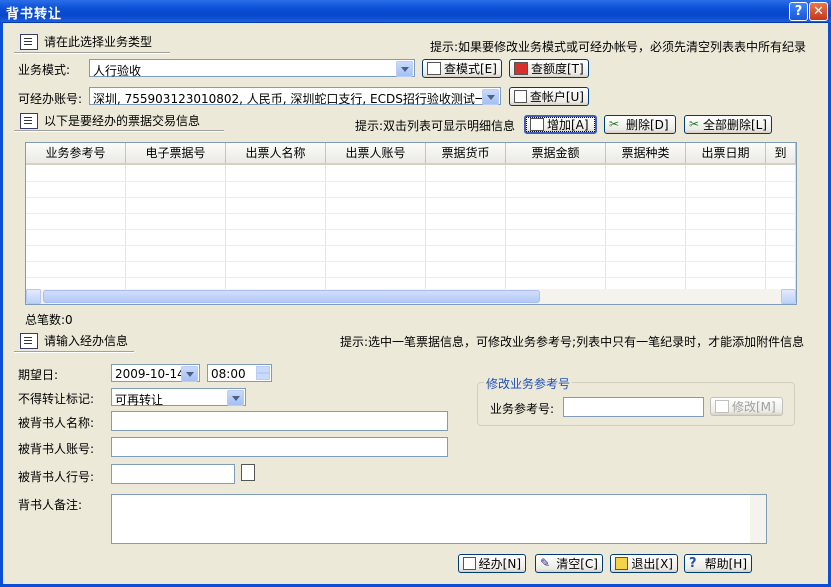 The width and height of the screenshot is (831, 587). What do you see at coordinates (50, 99) in the screenshot?
I see `account-label: 可经办账号:` at bounding box center [50, 99].